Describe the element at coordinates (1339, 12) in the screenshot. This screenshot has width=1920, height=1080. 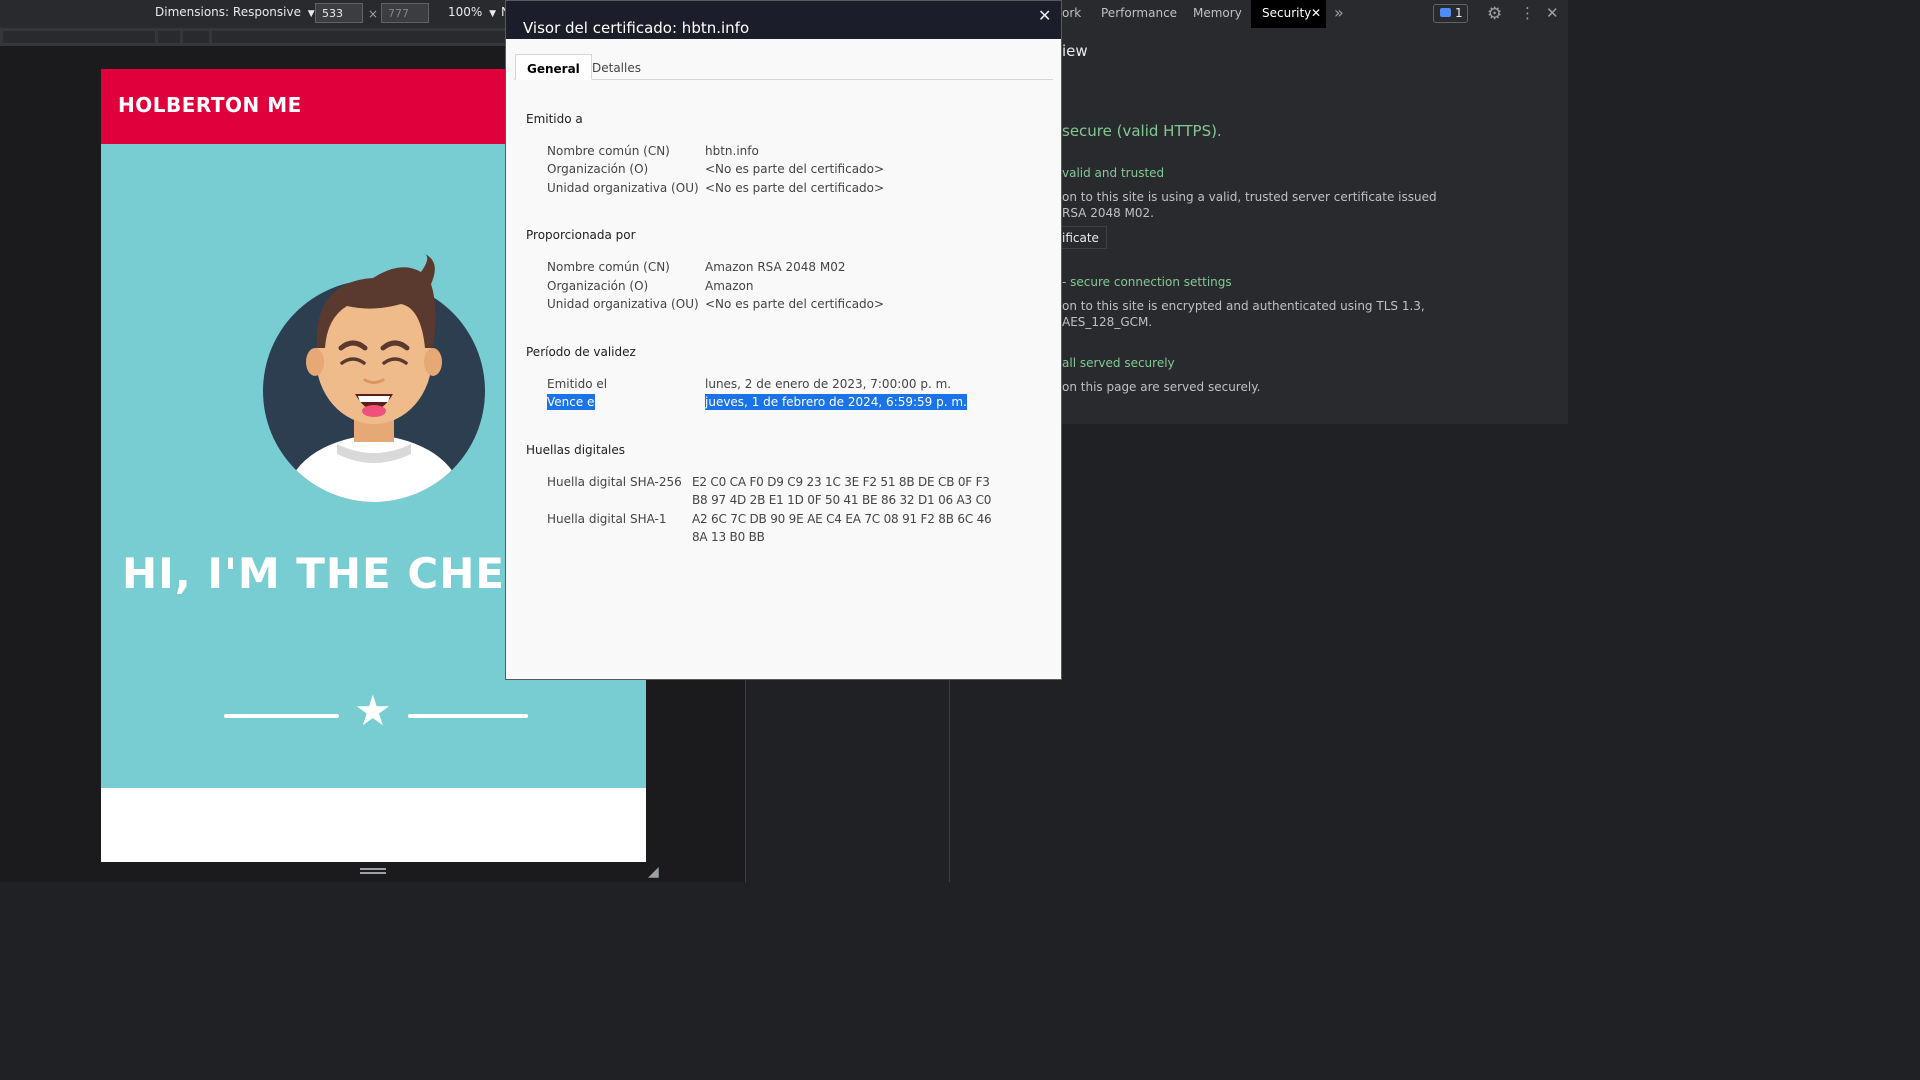
I see `more-tabs-icon: »` at that location.